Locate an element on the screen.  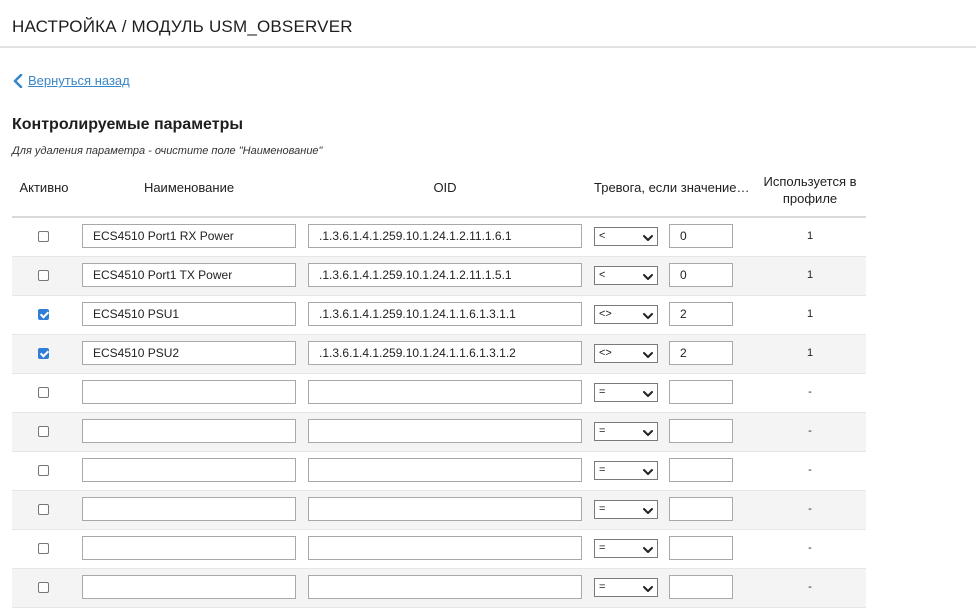
column-header-oid: OID is located at coordinates (445, 187).